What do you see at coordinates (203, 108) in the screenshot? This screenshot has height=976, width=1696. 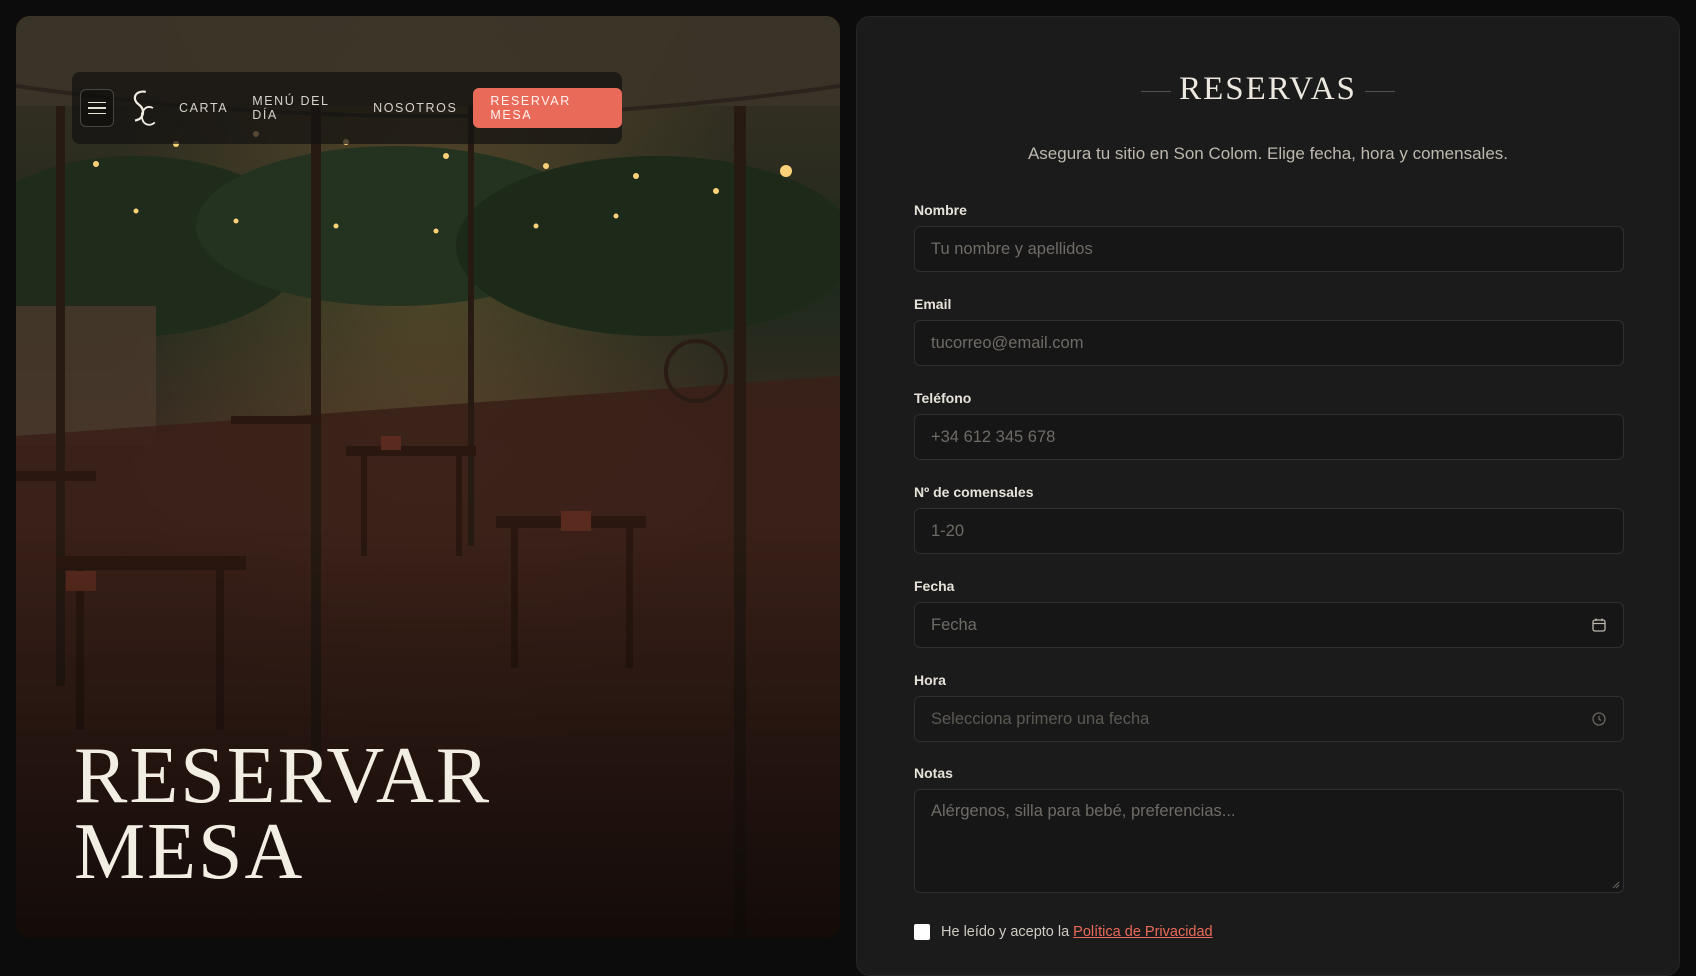 I see `nav-link-carta: CARTA` at bounding box center [203, 108].